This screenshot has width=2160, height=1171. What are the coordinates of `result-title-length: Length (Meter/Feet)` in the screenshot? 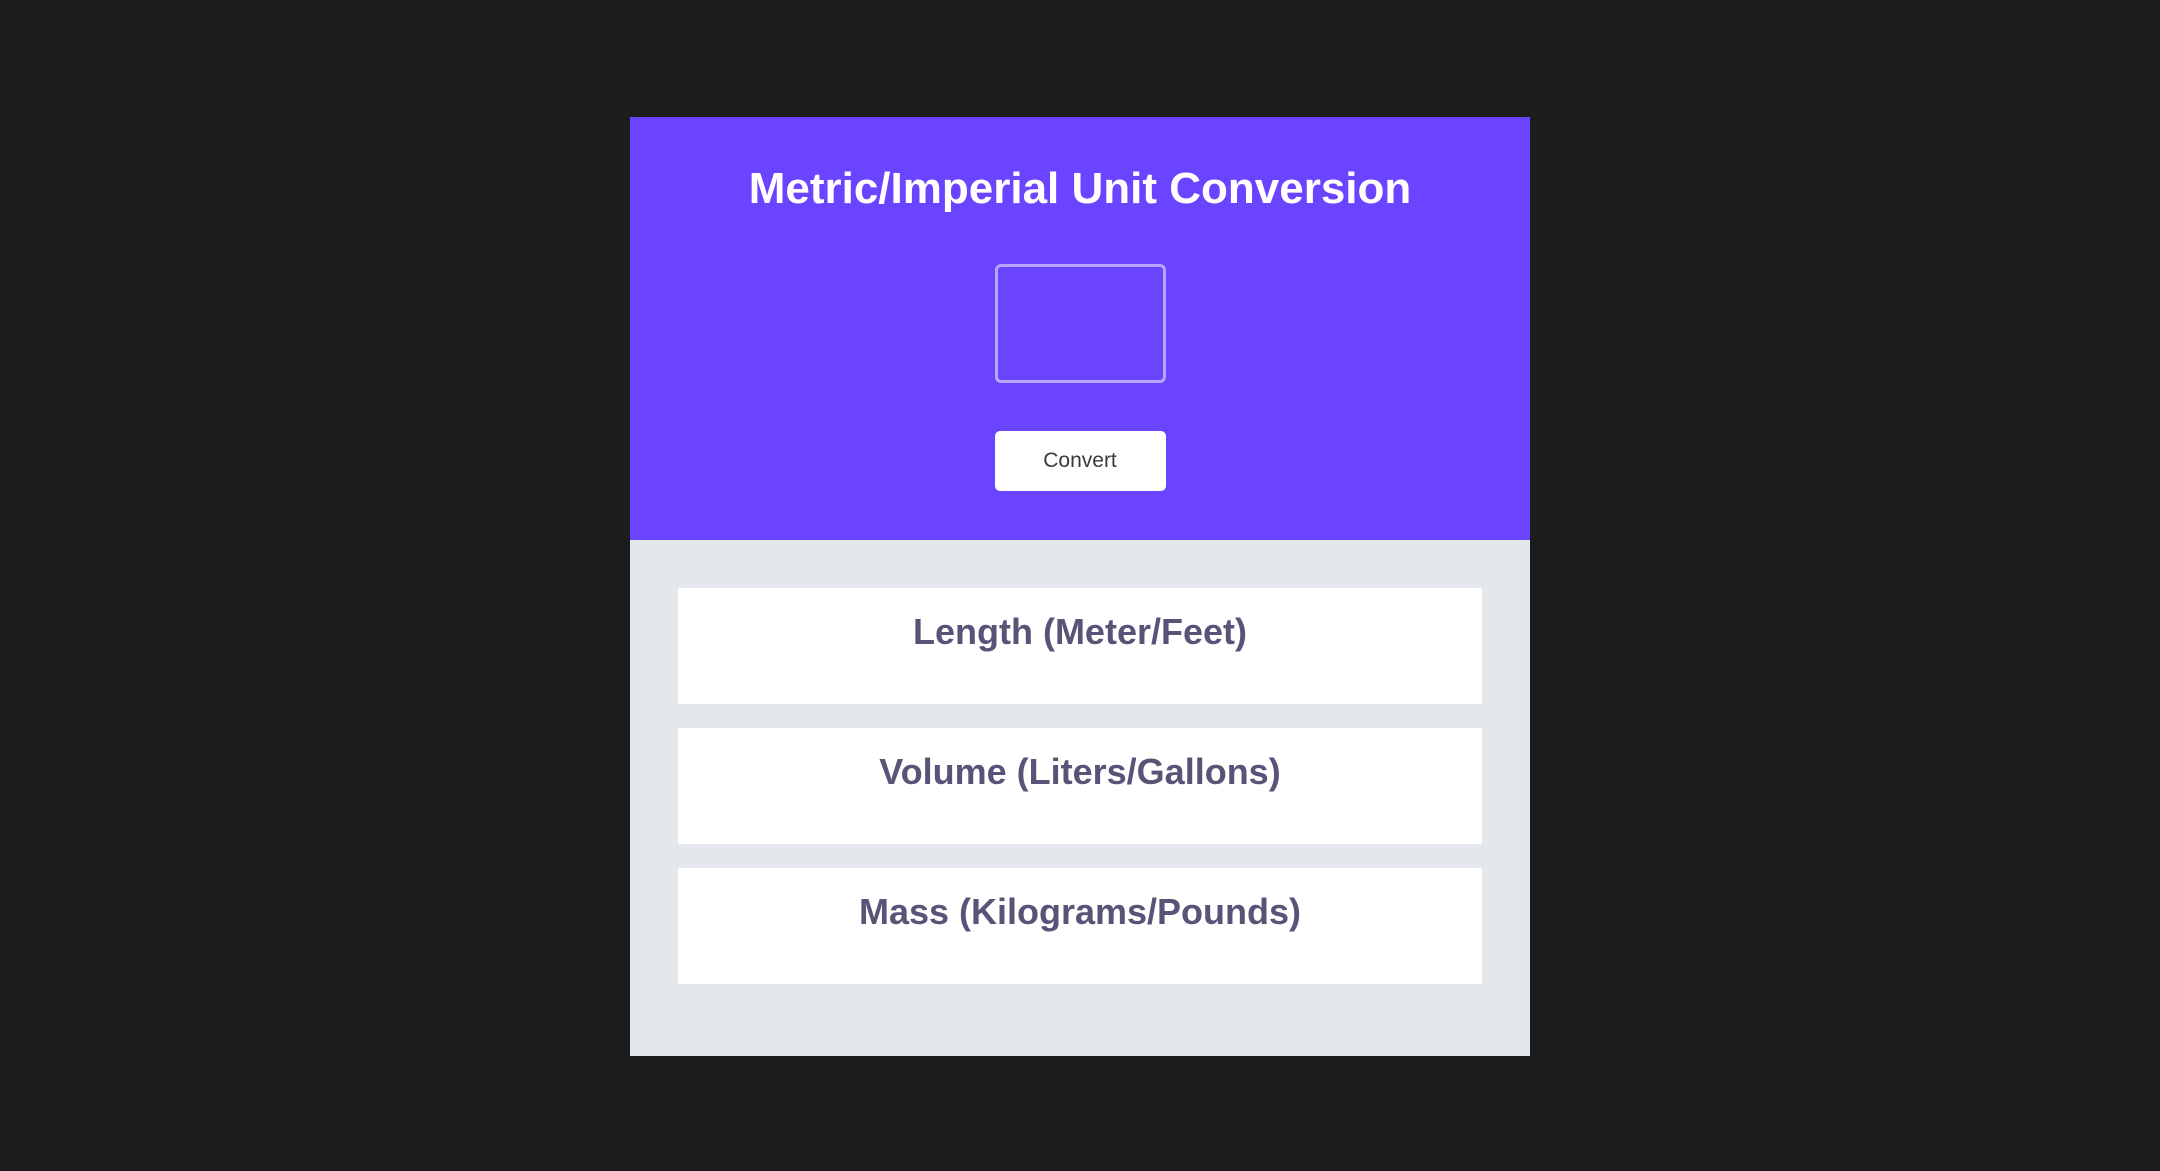 It's located at (1079, 631).